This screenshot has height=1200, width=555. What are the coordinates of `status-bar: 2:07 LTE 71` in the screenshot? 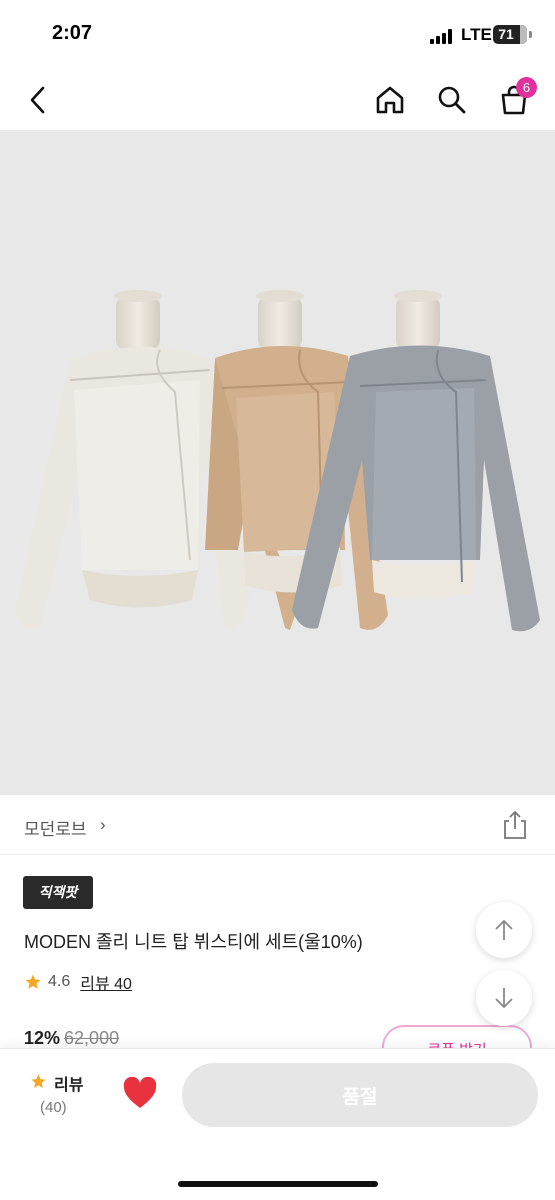 It's located at (277, 35).